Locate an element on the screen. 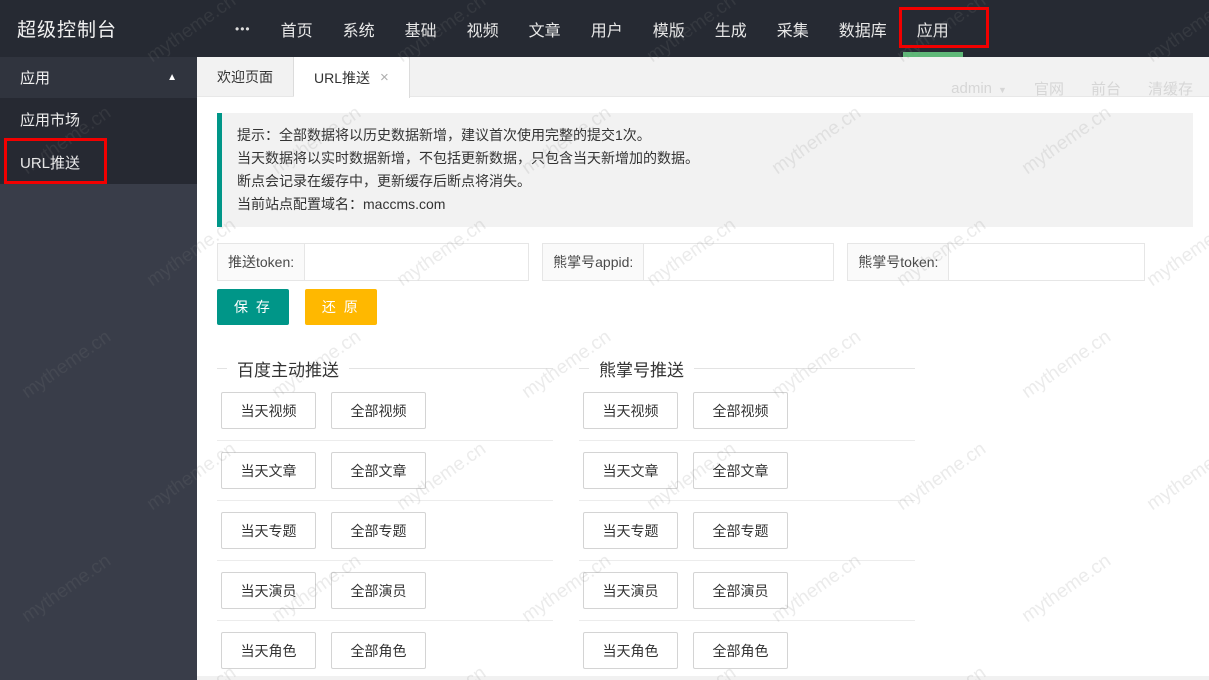  sidebar: 应用 ▲ 应用市场 URL推送 is located at coordinates (98, 368).